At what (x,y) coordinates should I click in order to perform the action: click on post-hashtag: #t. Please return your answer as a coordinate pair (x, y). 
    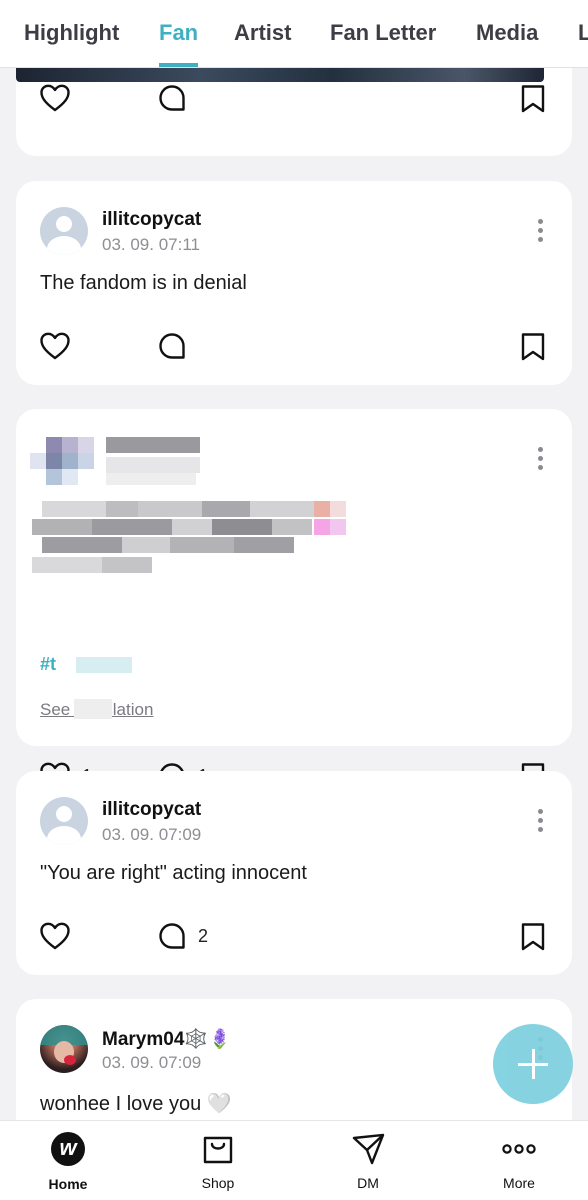
    Looking at the image, I should click on (48, 664).